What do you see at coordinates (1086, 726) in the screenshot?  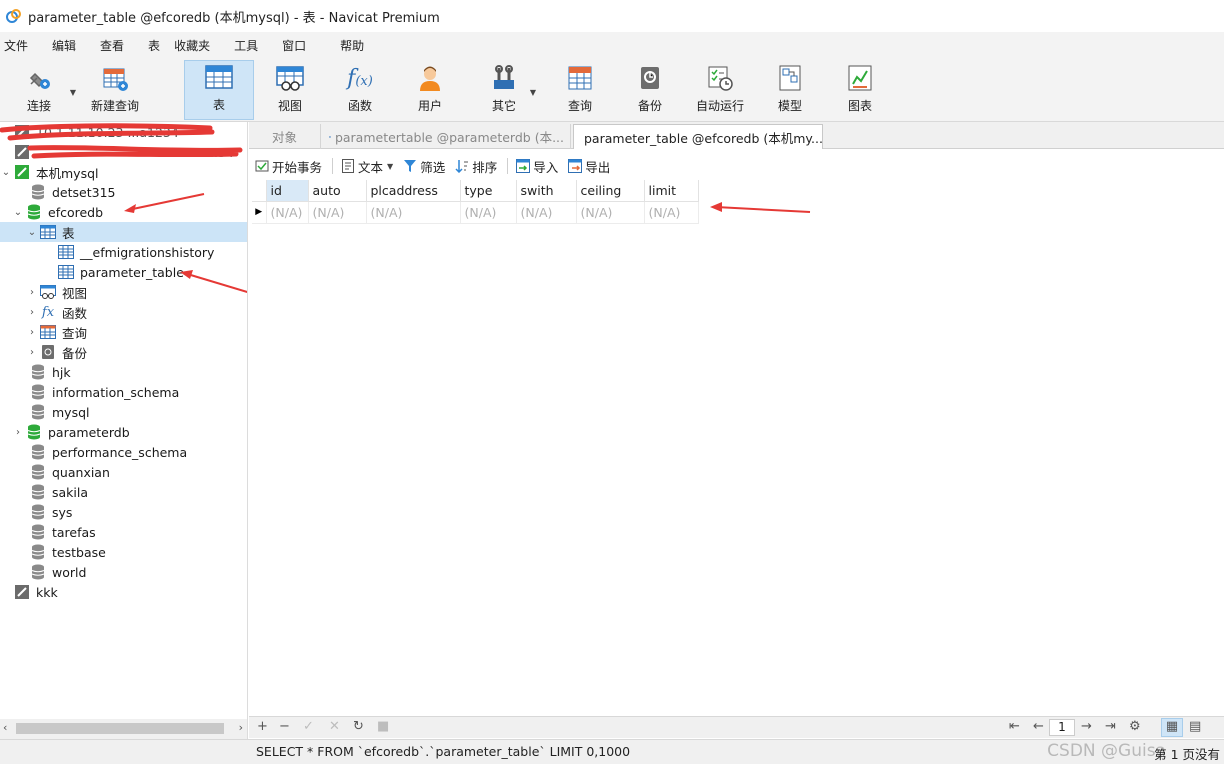 I see `next-page-icon: →` at bounding box center [1086, 726].